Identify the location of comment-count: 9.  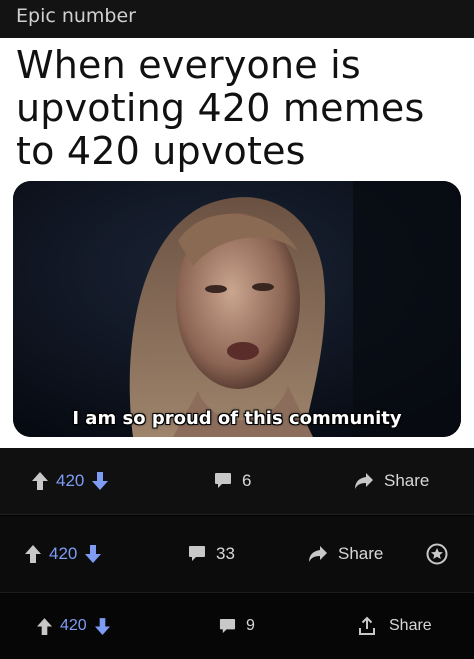
(250, 625).